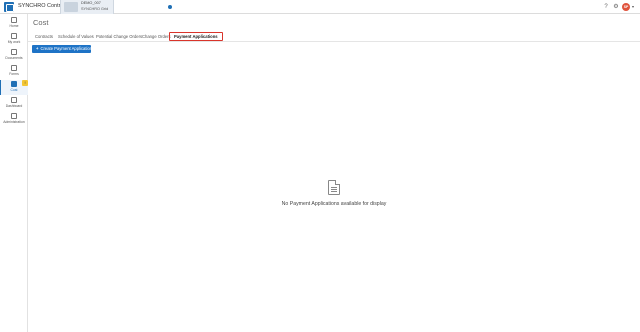 The image size is (640, 332). What do you see at coordinates (14, 20) in the screenshot?
I see `home-icon` at bounding box center [14, 20].